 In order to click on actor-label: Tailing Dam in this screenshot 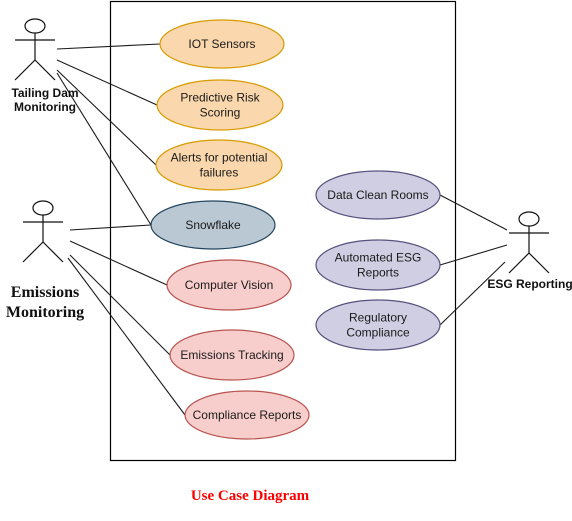, I will do `click(44, 93)`.